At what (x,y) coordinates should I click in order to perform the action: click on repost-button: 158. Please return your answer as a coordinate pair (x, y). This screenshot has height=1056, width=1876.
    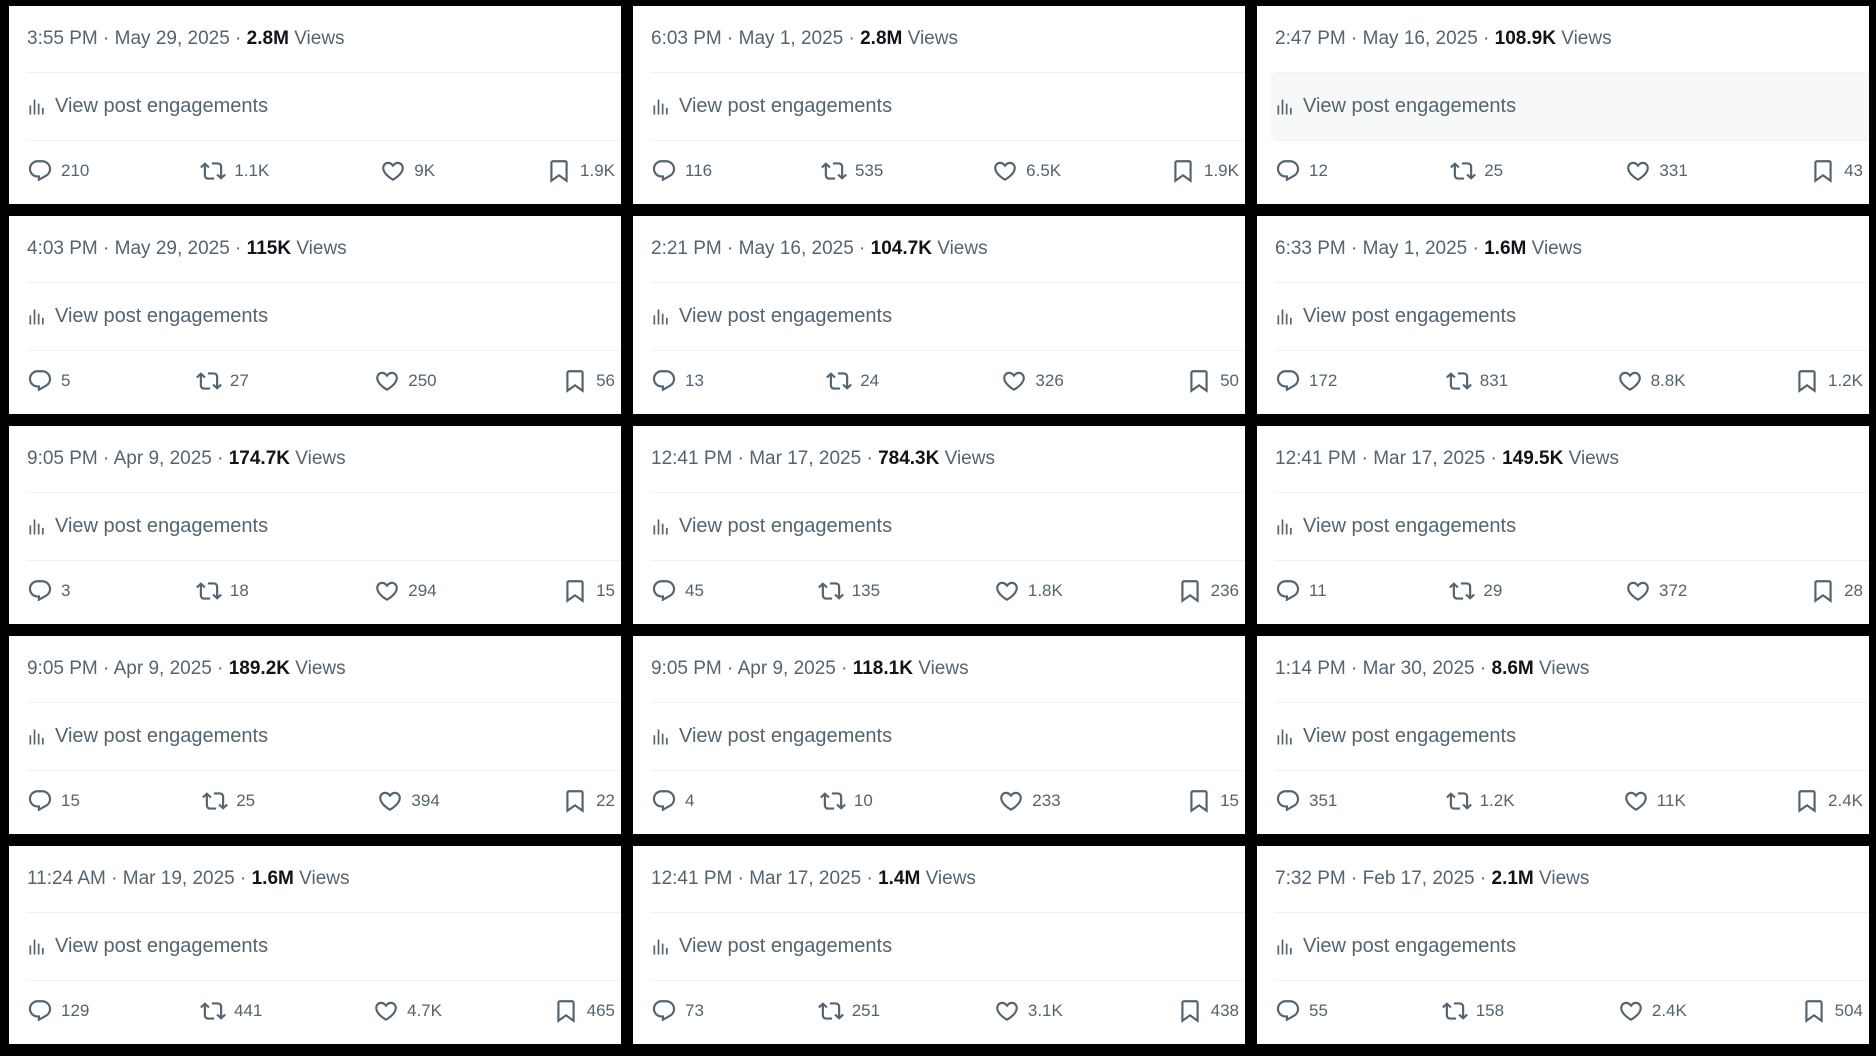
    Looking at the image, I should click on (1472, 1011).